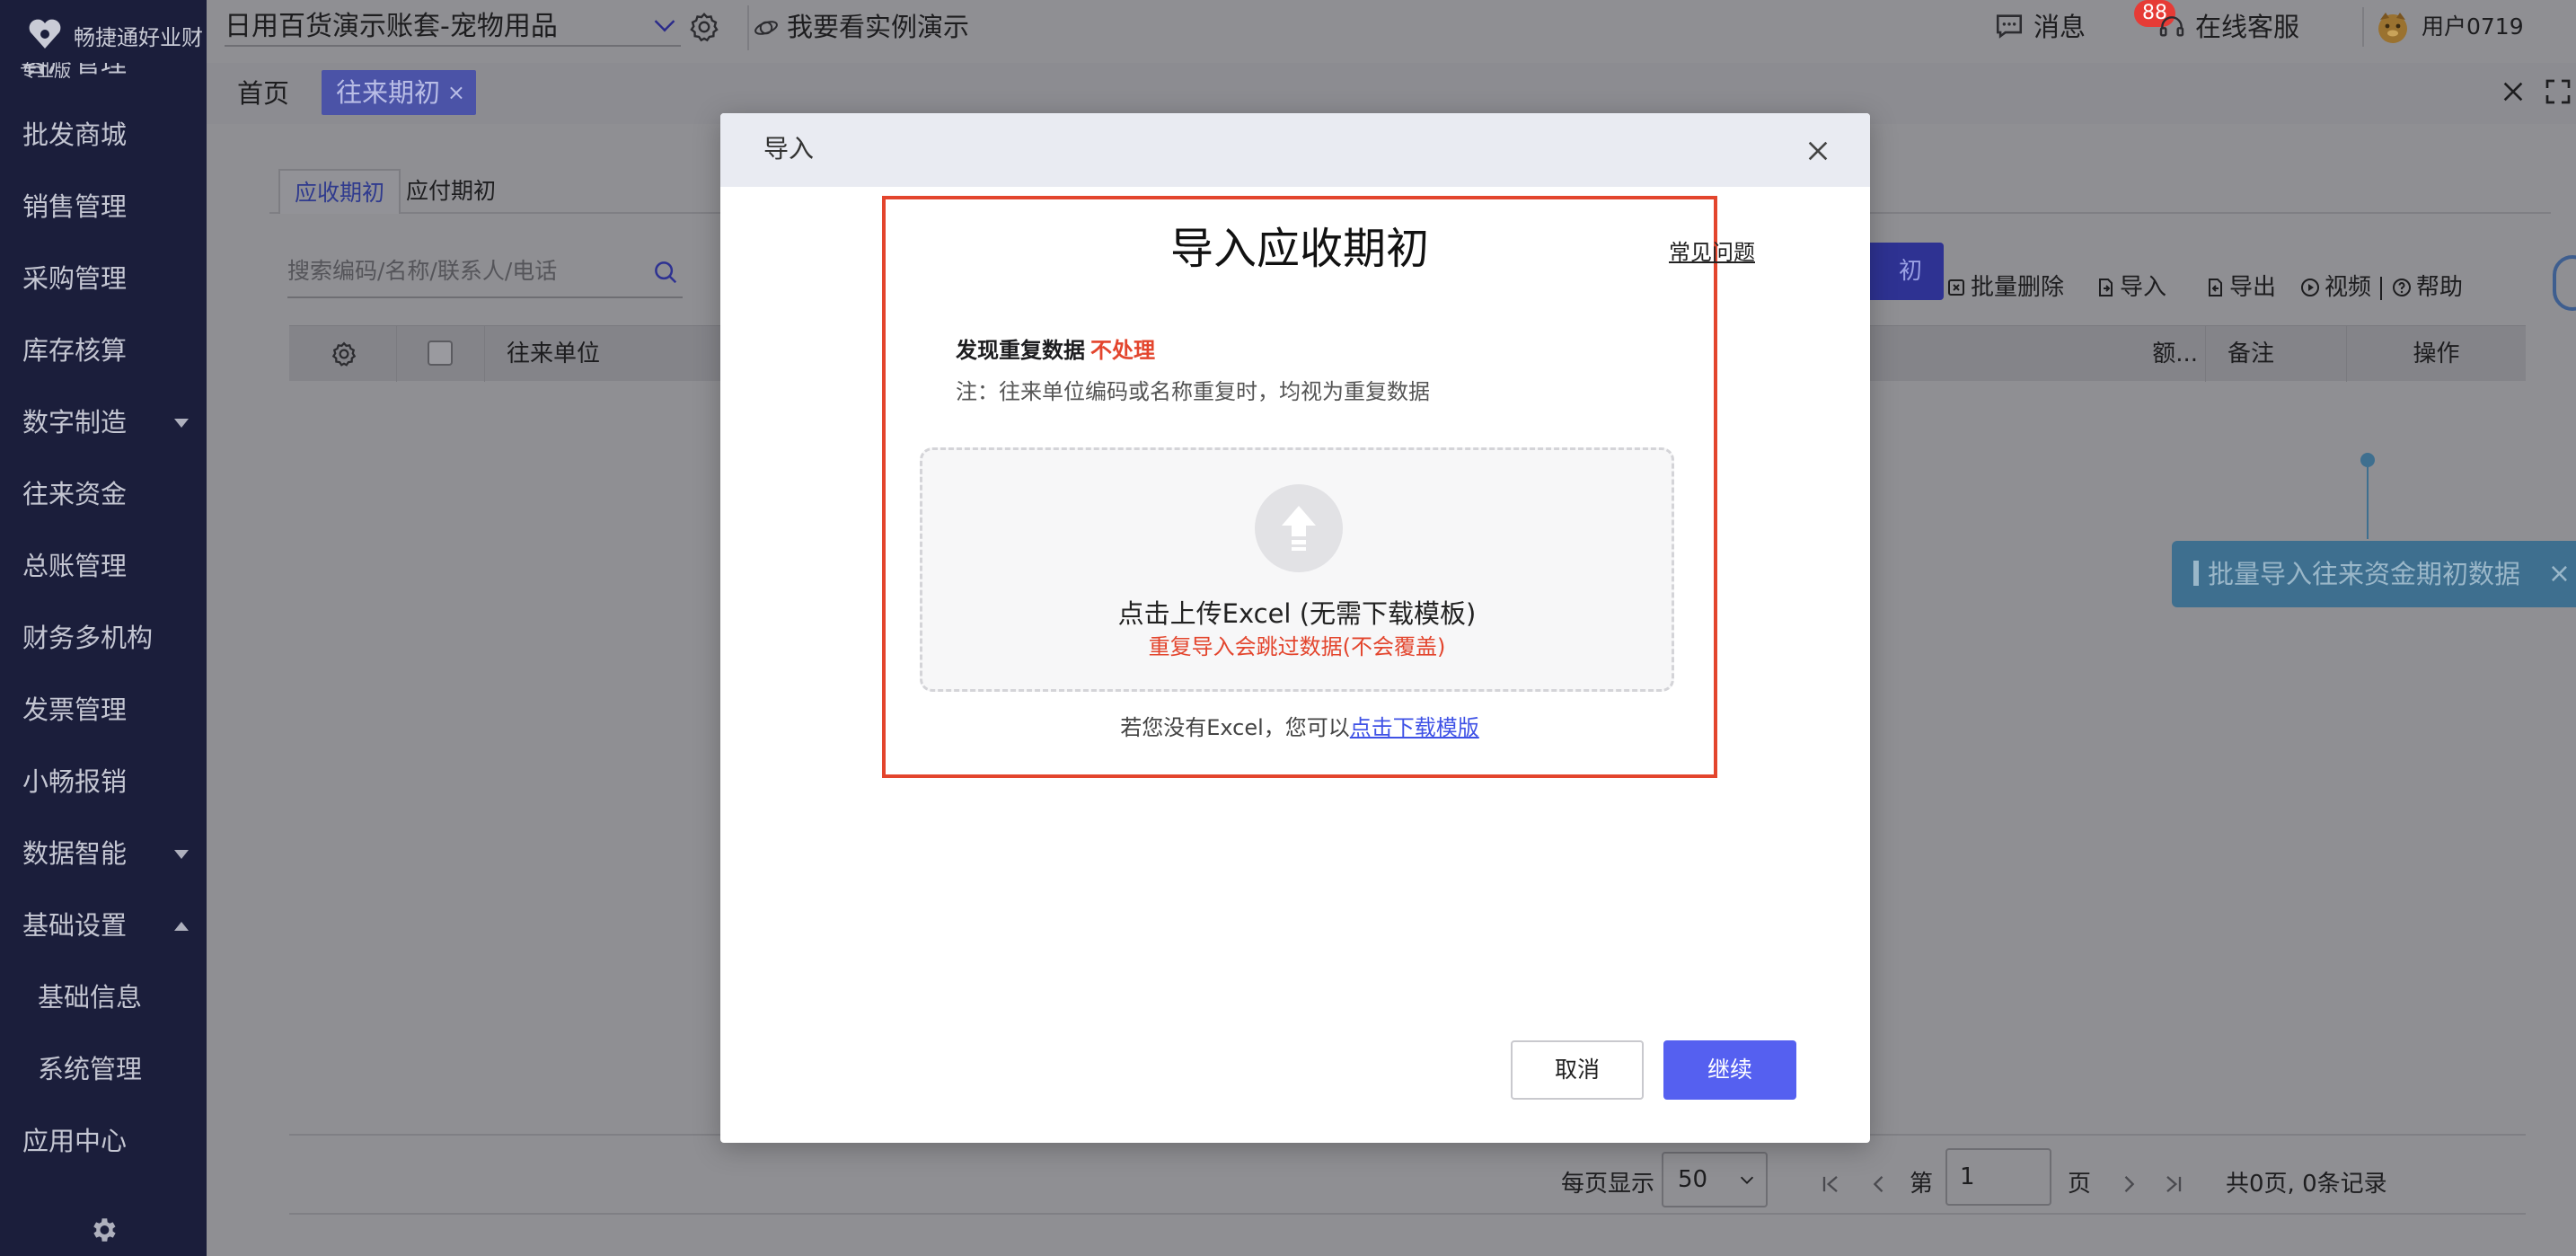  I want to click on batch-delete-button: 批量删除, so click(2004, 287).